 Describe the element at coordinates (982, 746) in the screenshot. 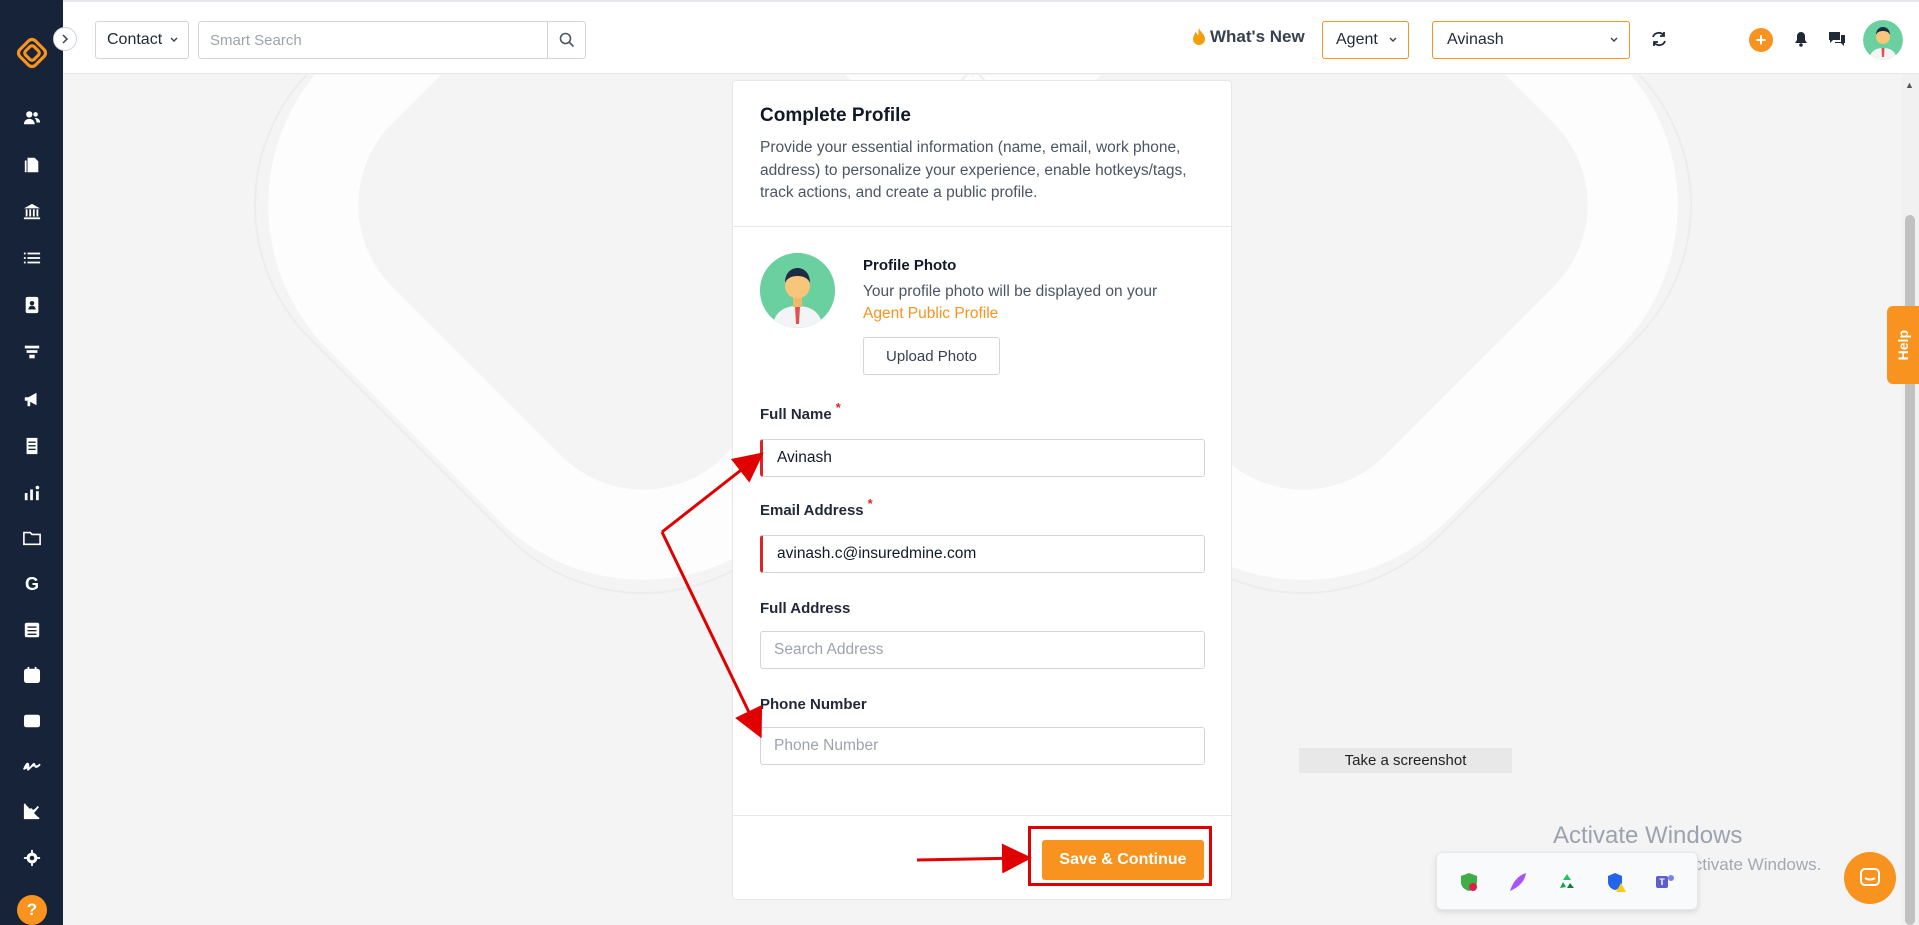

I see `phone-number-input: Phone Number` at that location.